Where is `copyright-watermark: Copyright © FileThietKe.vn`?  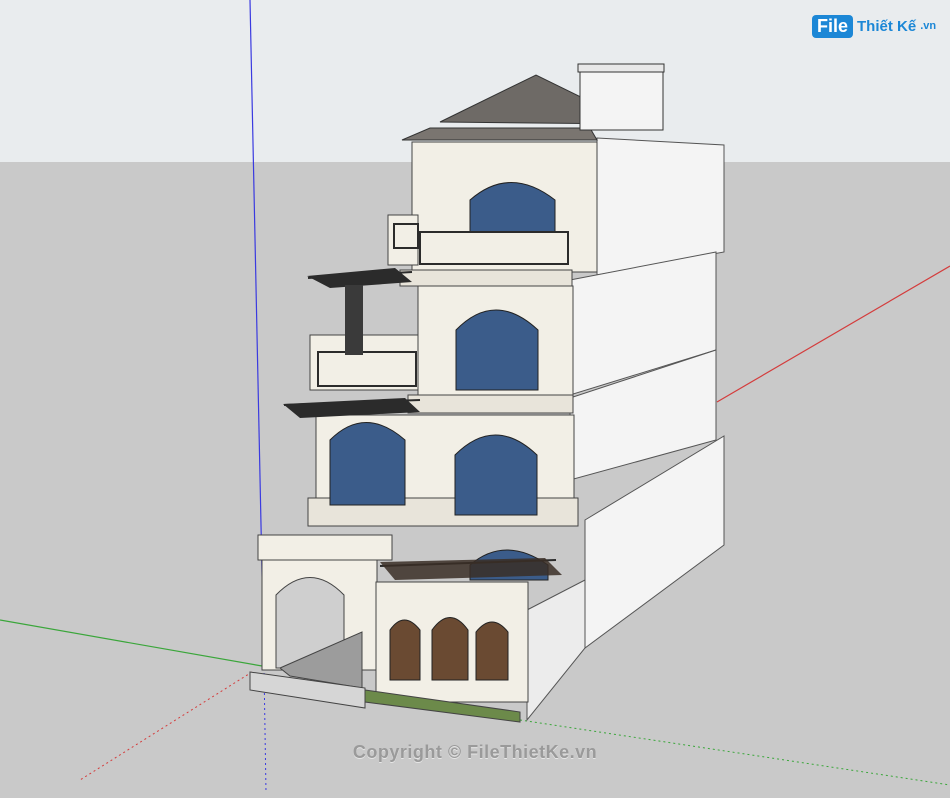
copyright-watermark: Copyright © FileThietKe.vn is located at coordinates (475, 752).